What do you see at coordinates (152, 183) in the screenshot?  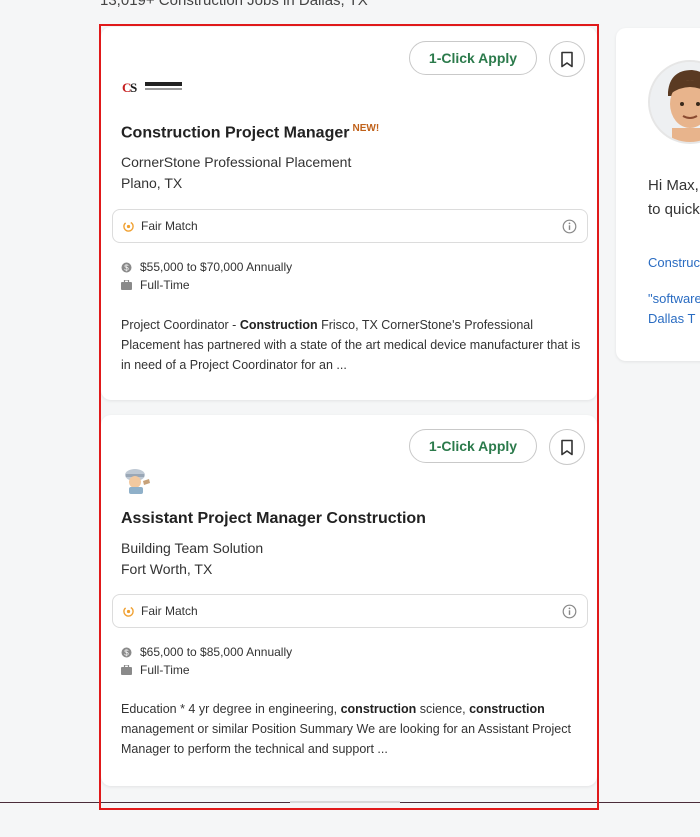 I see `job-location: Plano, TX` at bounding box center [152, 183].